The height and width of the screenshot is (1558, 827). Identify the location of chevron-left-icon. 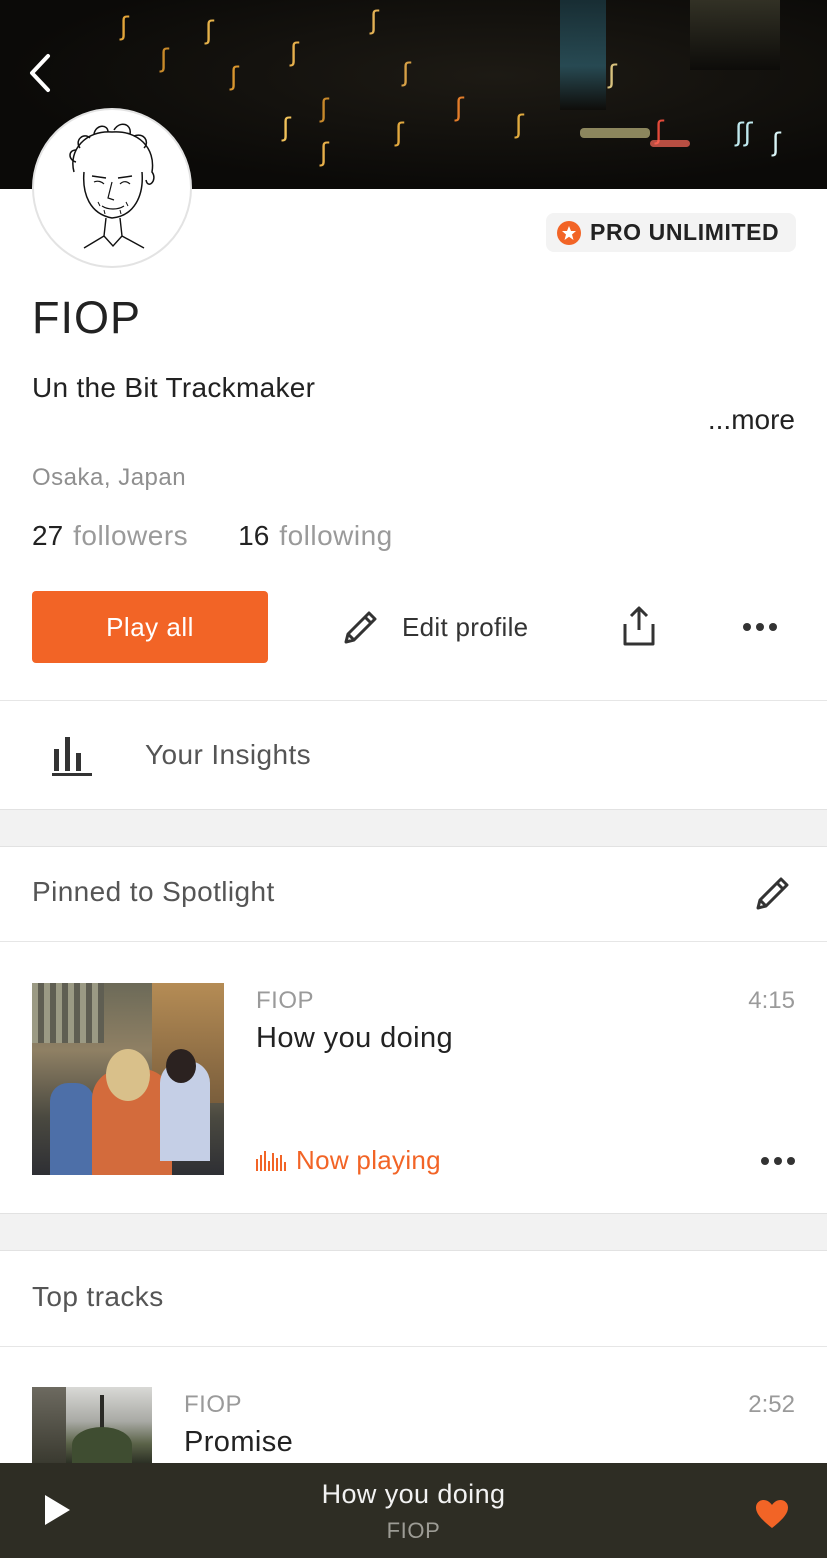
(40, 73).